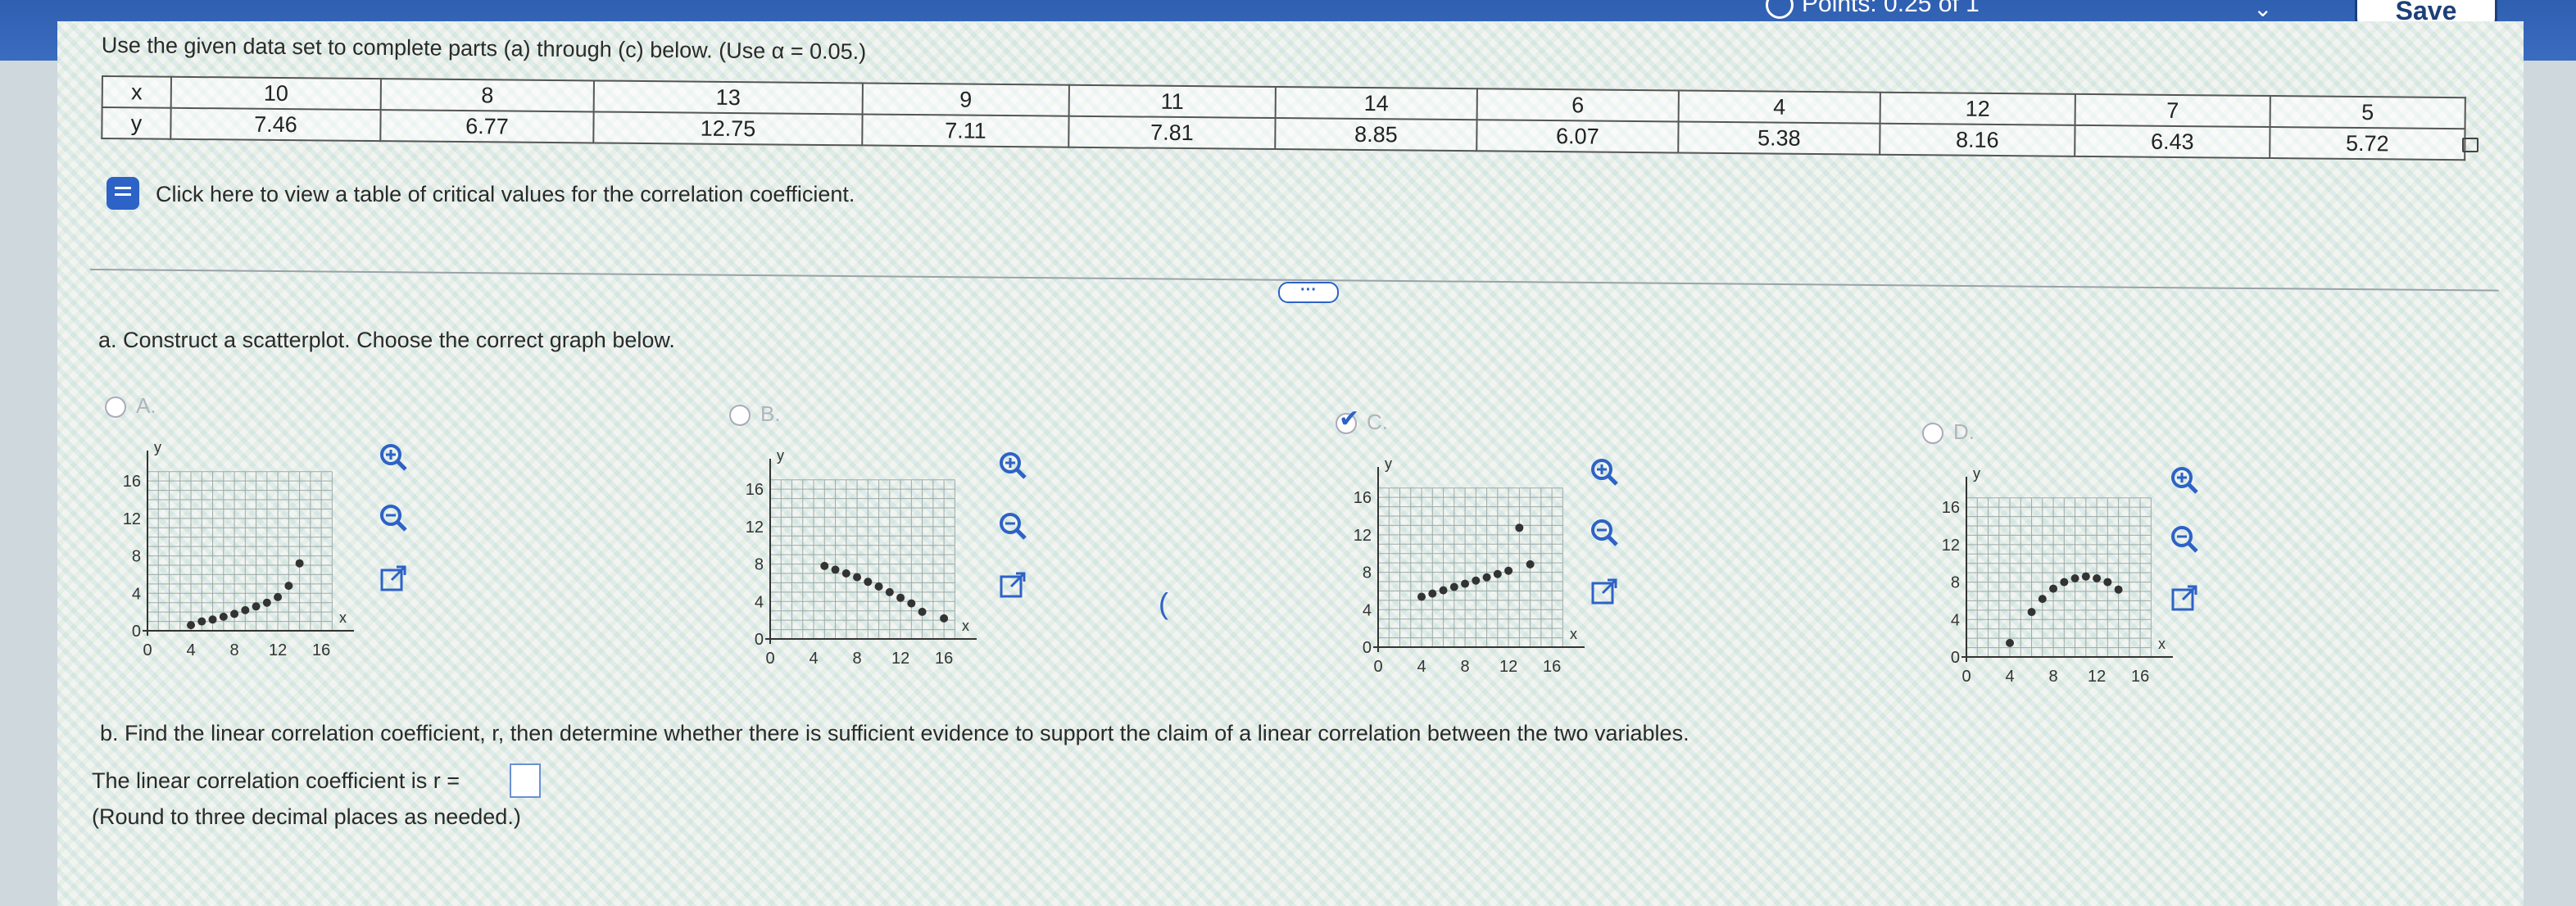  I want to click on y-tick-label: 0, so click(1367, 648).